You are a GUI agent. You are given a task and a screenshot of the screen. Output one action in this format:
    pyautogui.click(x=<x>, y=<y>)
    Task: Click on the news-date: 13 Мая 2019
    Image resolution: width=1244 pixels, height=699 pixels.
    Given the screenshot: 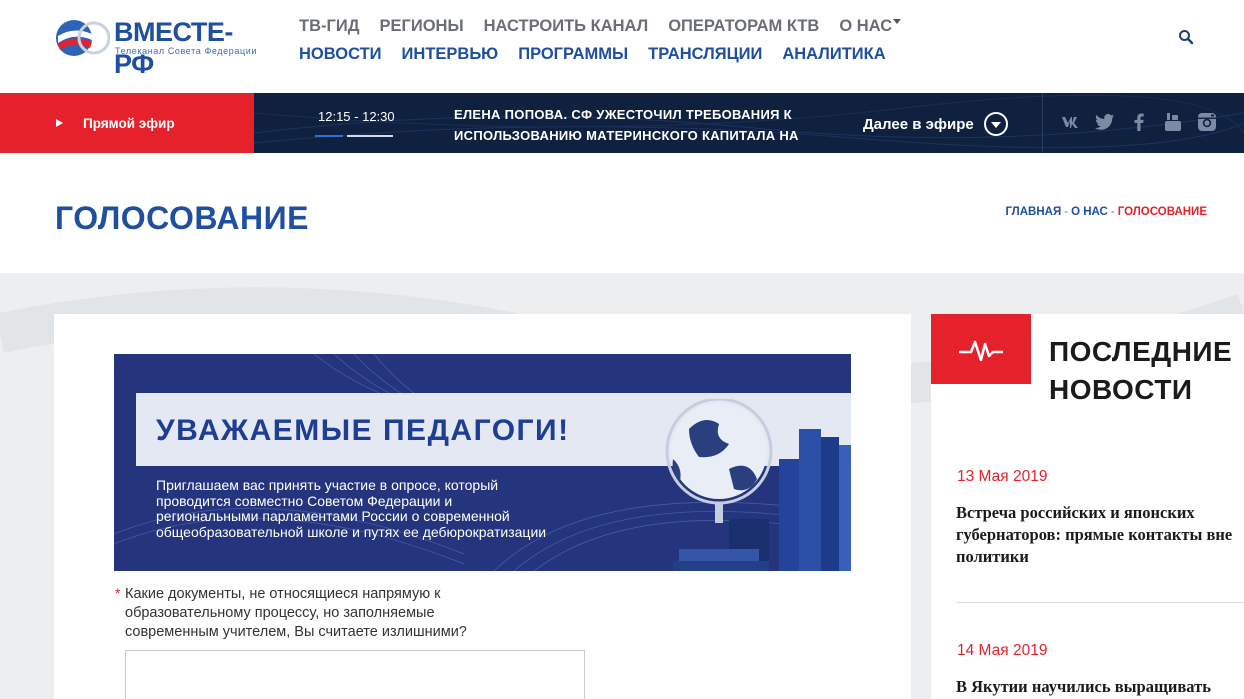 What is the action you would take?
    pyautogui.click(x=1002, y=476)
    